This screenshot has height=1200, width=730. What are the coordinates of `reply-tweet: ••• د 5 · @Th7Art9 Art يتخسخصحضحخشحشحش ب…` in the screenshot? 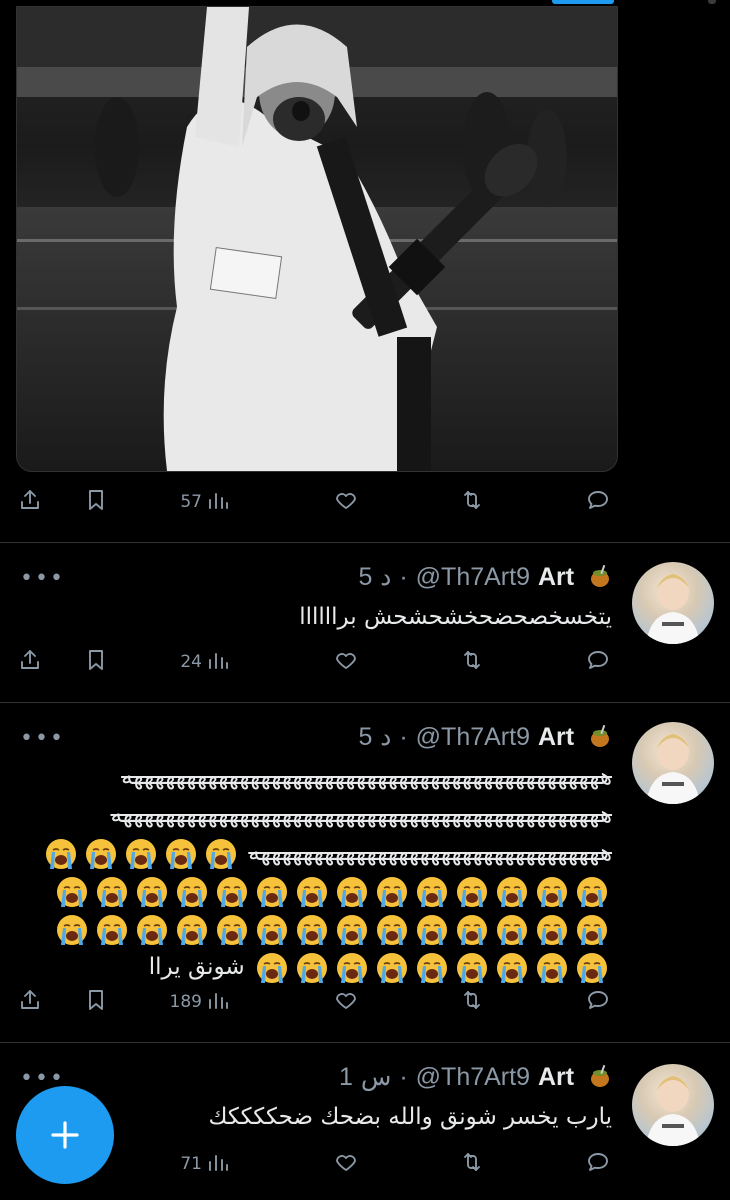 It's located at (365, 622).